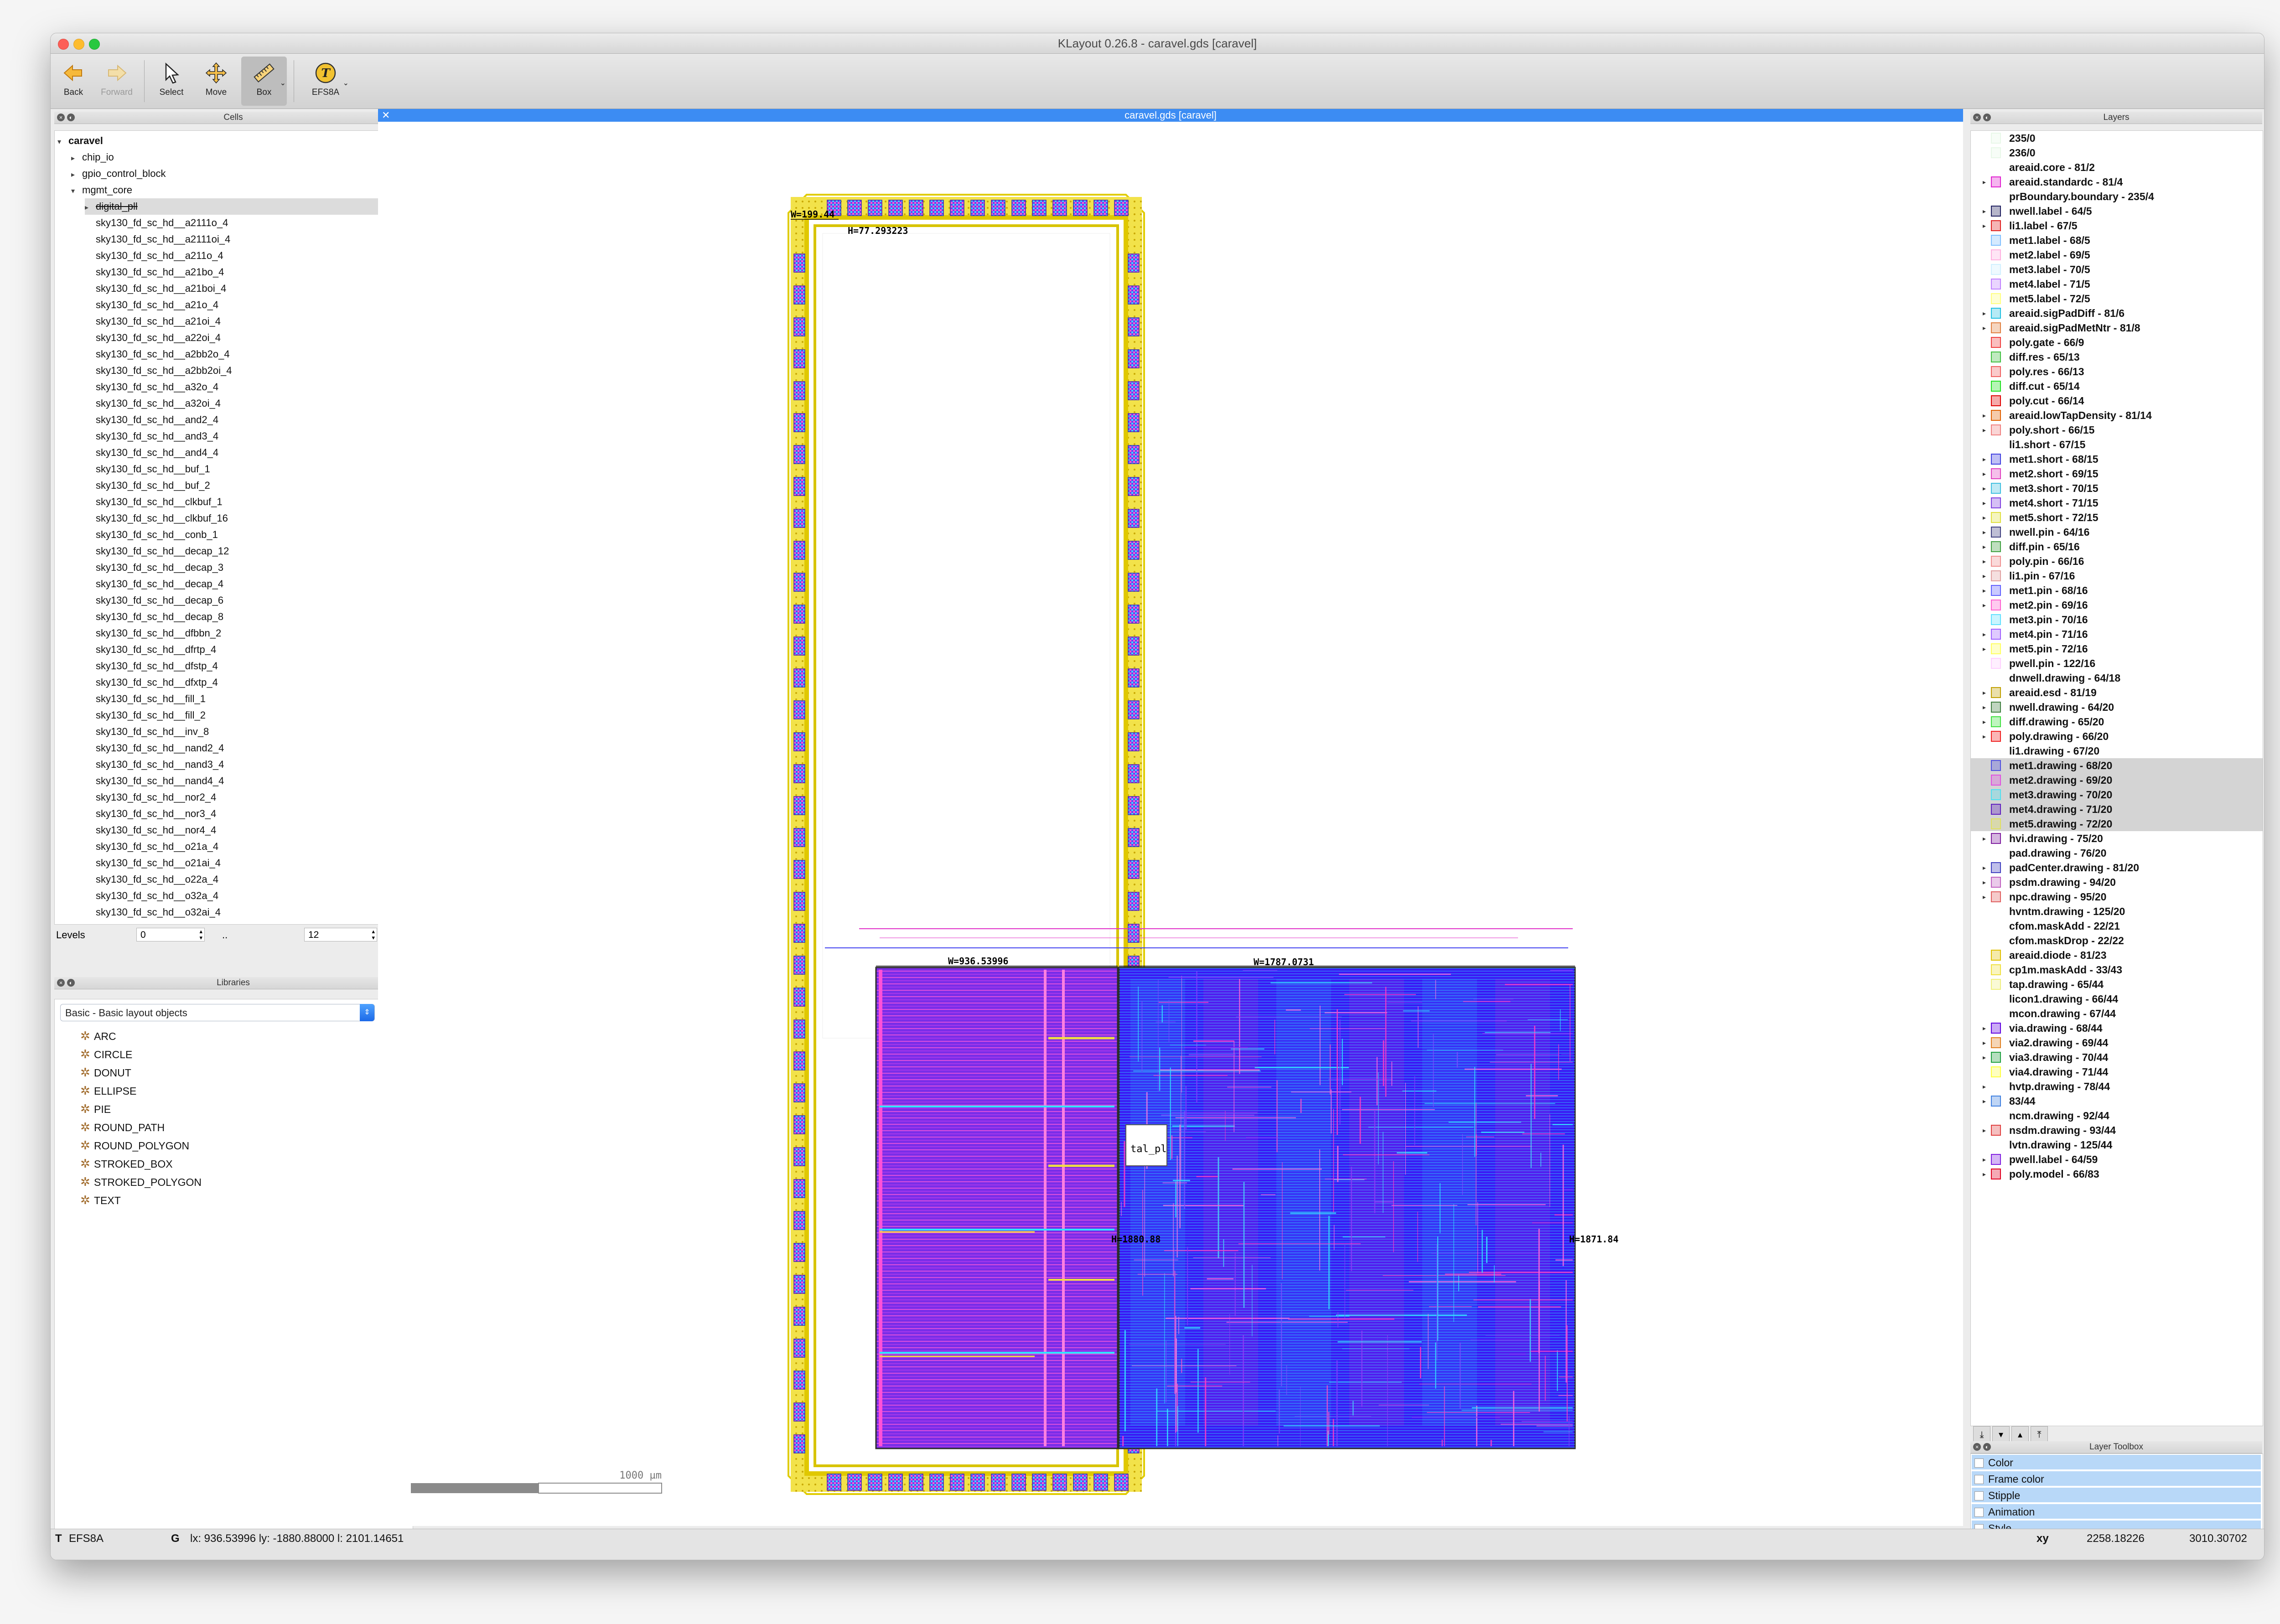 The height and width of the screenshot is (1624, 2280). I want to click on close-window-button, so click(64, 44).